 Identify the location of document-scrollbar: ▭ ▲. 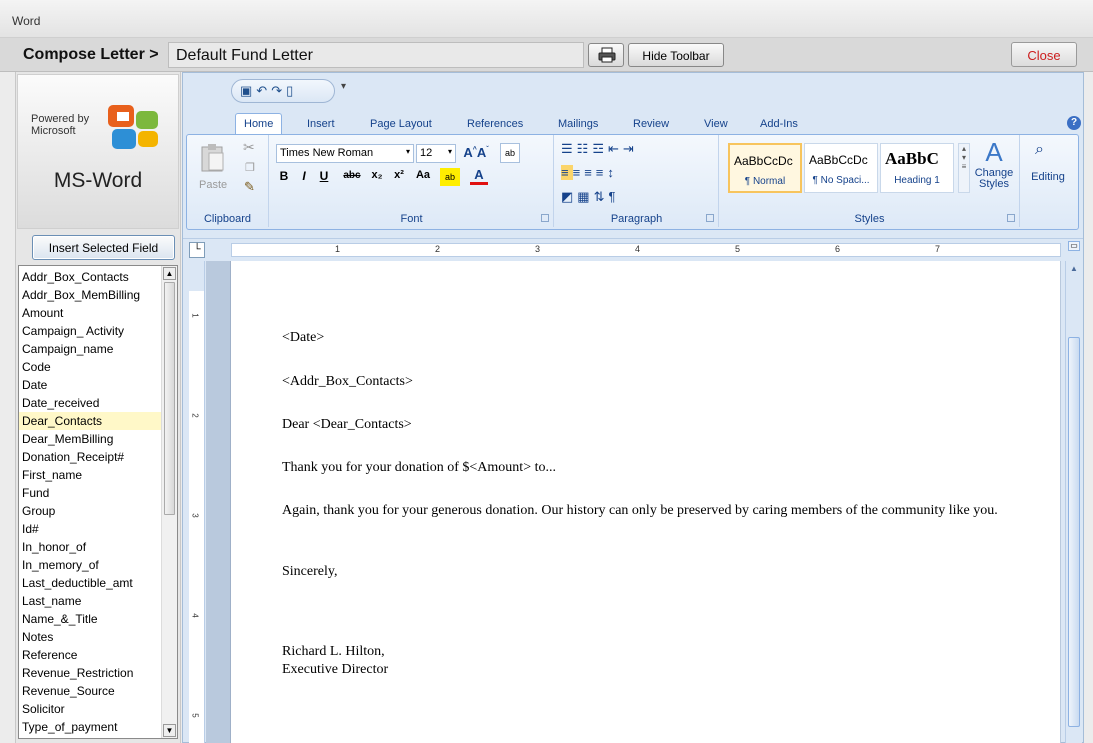
(1073, 492).